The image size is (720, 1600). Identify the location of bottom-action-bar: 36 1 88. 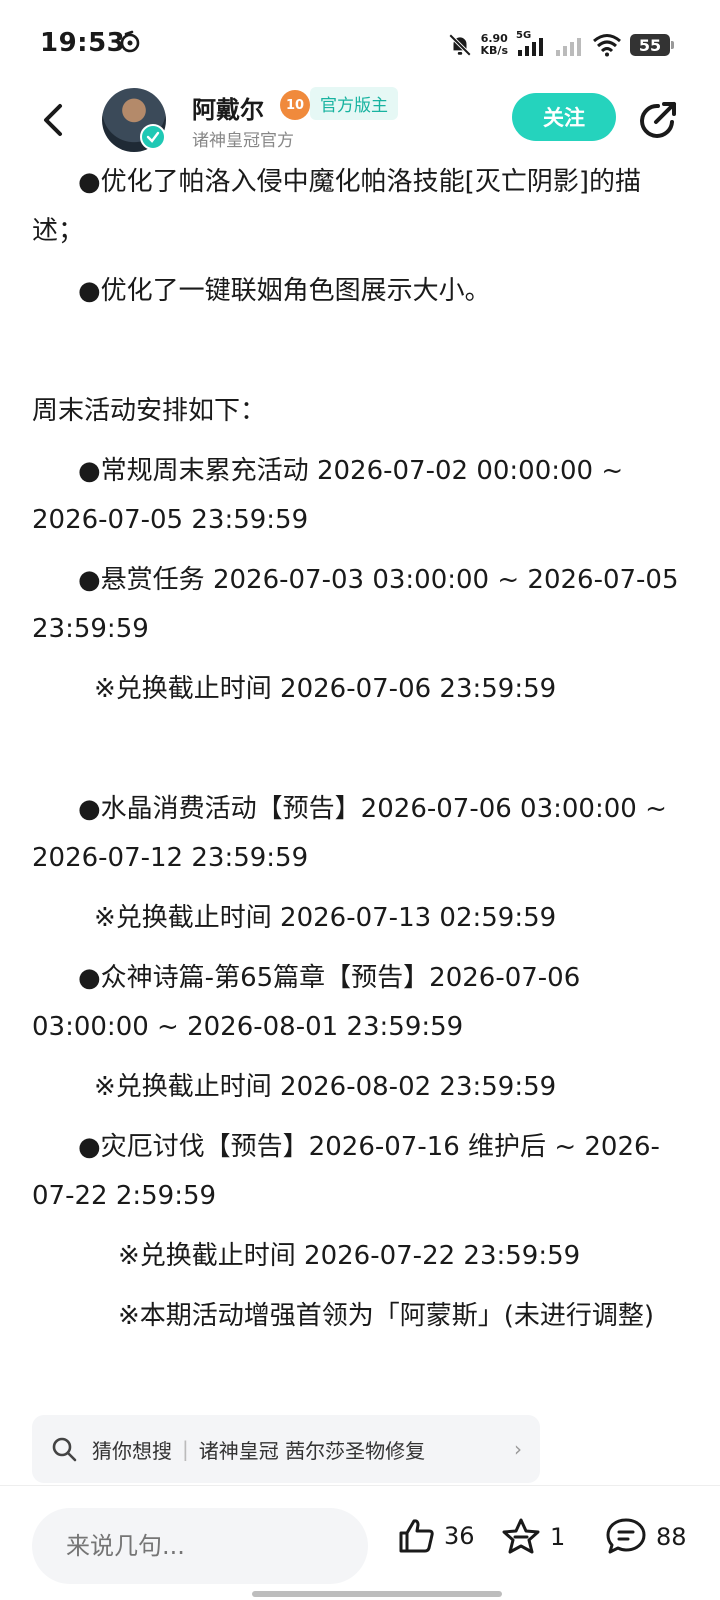
(360, 1542).